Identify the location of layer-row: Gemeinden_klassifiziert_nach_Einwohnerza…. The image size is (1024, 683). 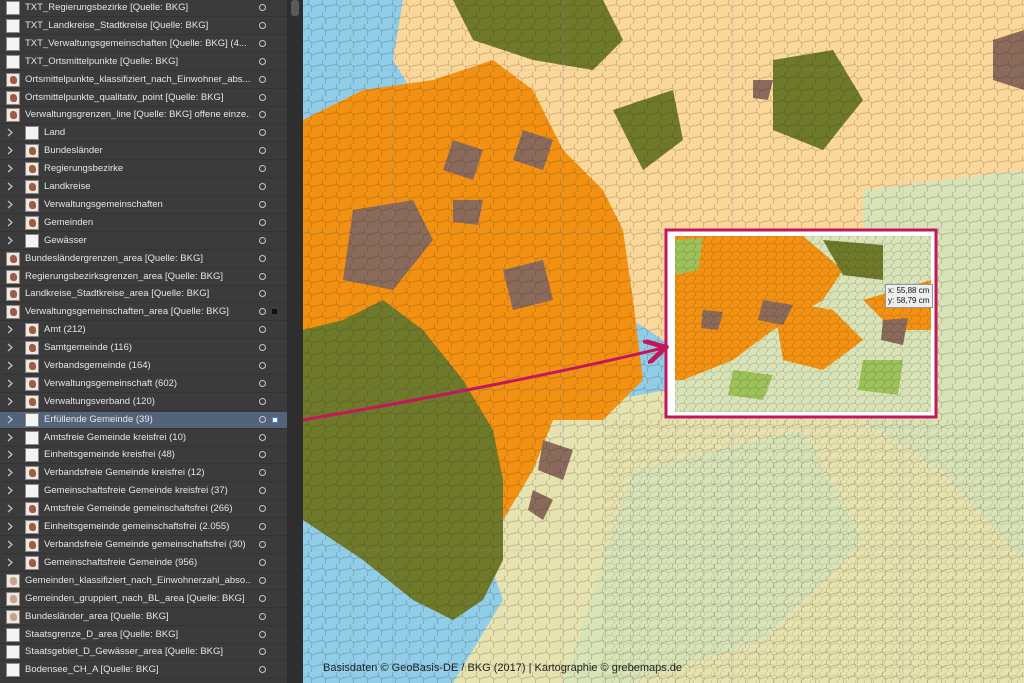
(143, 581).